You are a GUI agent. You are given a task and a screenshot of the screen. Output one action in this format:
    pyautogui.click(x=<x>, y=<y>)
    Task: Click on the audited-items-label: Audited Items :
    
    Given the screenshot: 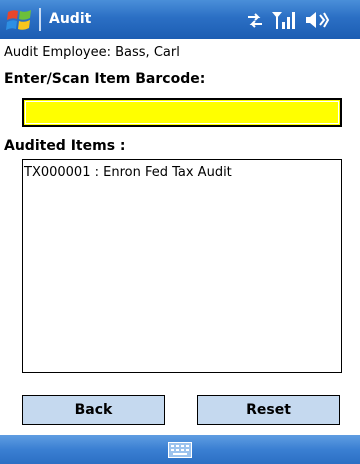 What is the action you would take?
    pyautogui.click(x=65, y=146)
    